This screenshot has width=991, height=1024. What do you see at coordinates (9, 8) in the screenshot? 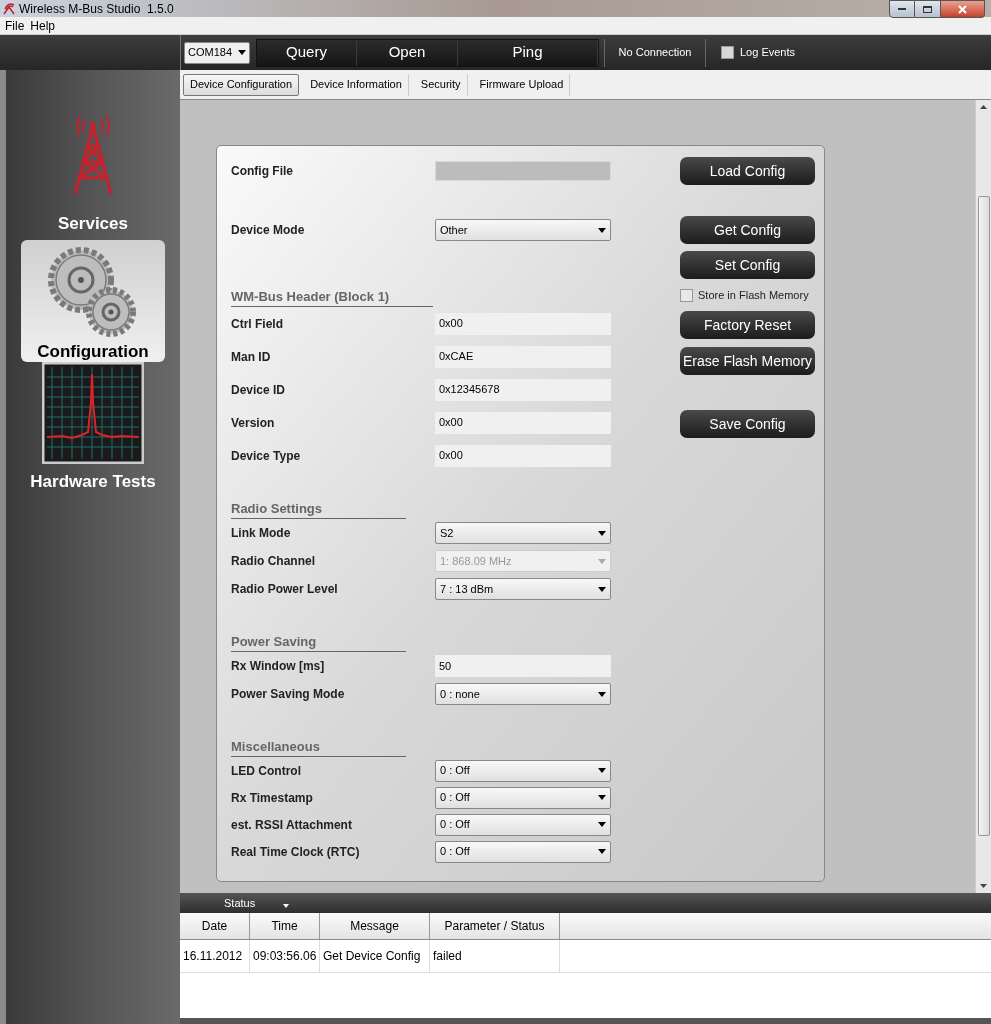
I see `app-logo-icon` at bounding box center [9, 8].